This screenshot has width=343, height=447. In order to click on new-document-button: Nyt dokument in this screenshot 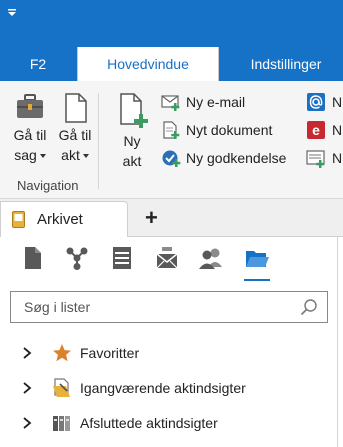, I will do `click(216, 130)`.